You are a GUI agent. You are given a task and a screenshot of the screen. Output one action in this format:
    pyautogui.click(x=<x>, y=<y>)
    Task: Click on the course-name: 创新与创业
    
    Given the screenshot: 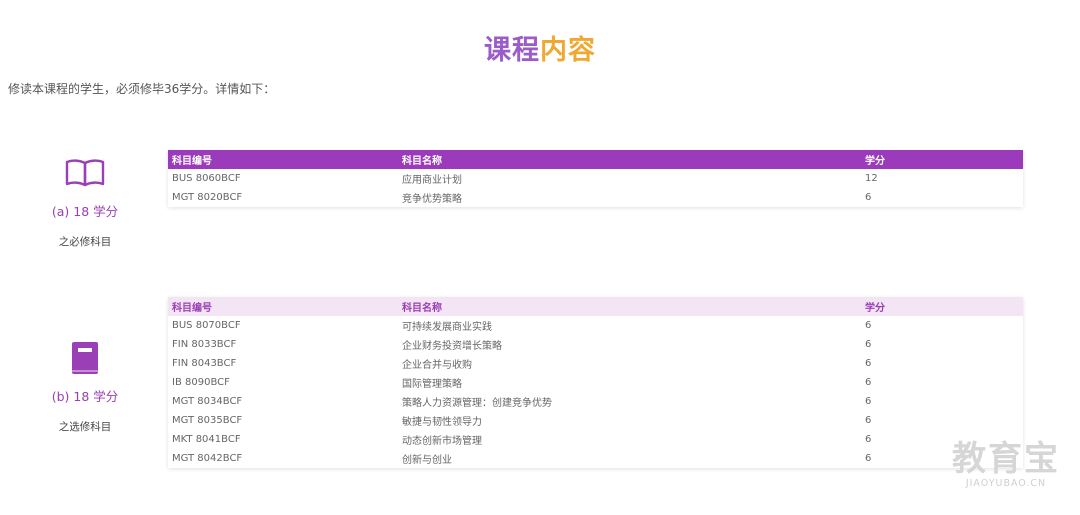 What is the action you would take?
    pyautogui.click(x=427, y=460)
    